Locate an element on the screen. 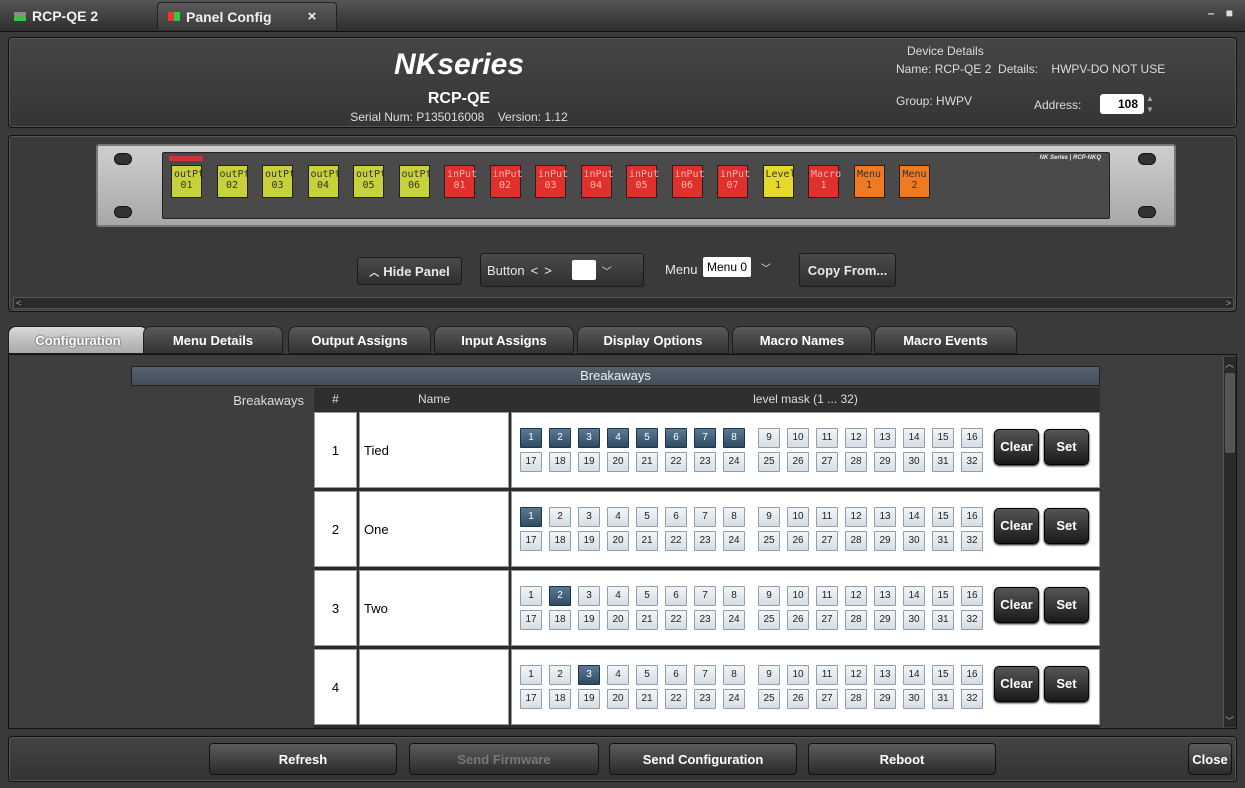 The width and height of the screenshot is (1245, 788). panel-button: inPut 05 is located at coordinates (642, 181).